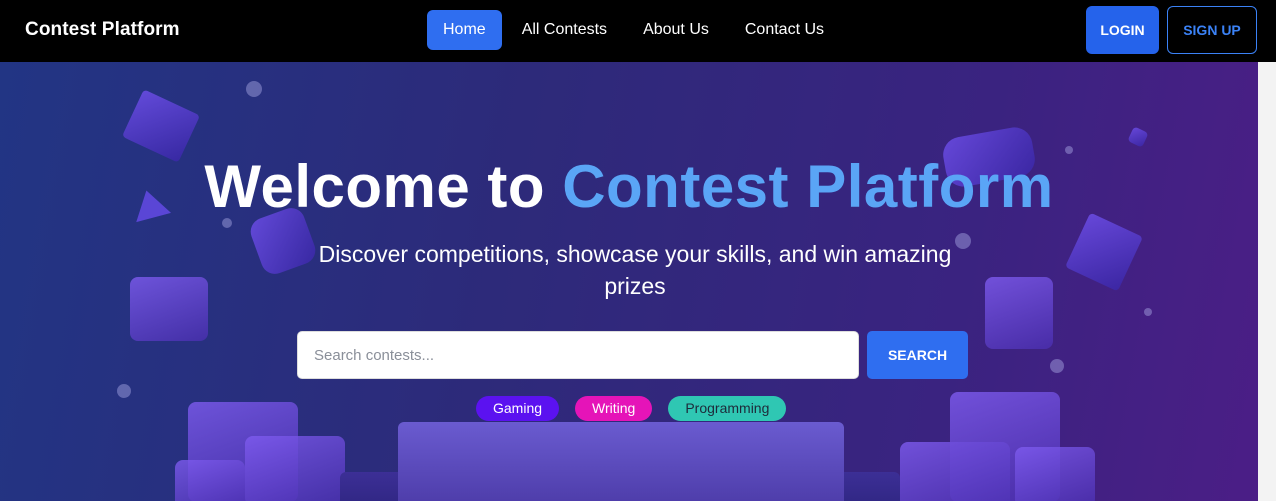 The height and width of the screenshot is (501, 1276). Describe the element at coordinates (518, 408) in the screenshot. I see `tag-gaming: Gaming` at that location.